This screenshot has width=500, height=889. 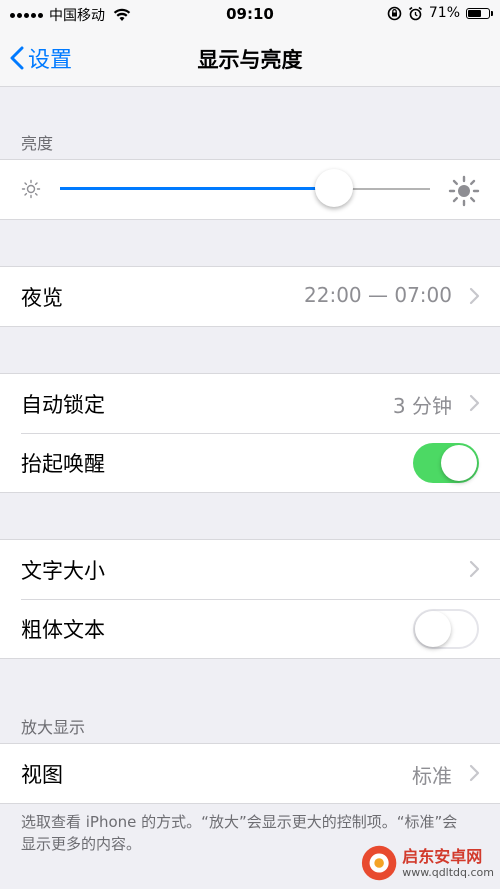 What do you see at coordinates (432, 776) in the screenshot?
I see `view-value: 标准` at bounding box center [432, 776].